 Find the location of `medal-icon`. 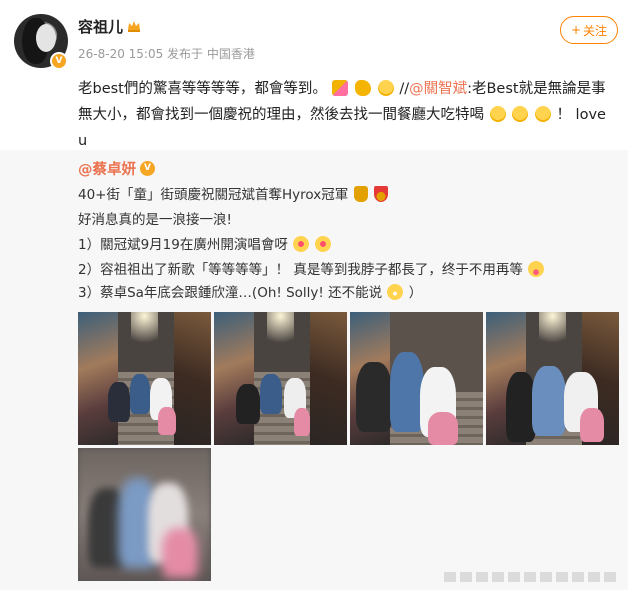

medal-icon is located at coordinates (380, 194).